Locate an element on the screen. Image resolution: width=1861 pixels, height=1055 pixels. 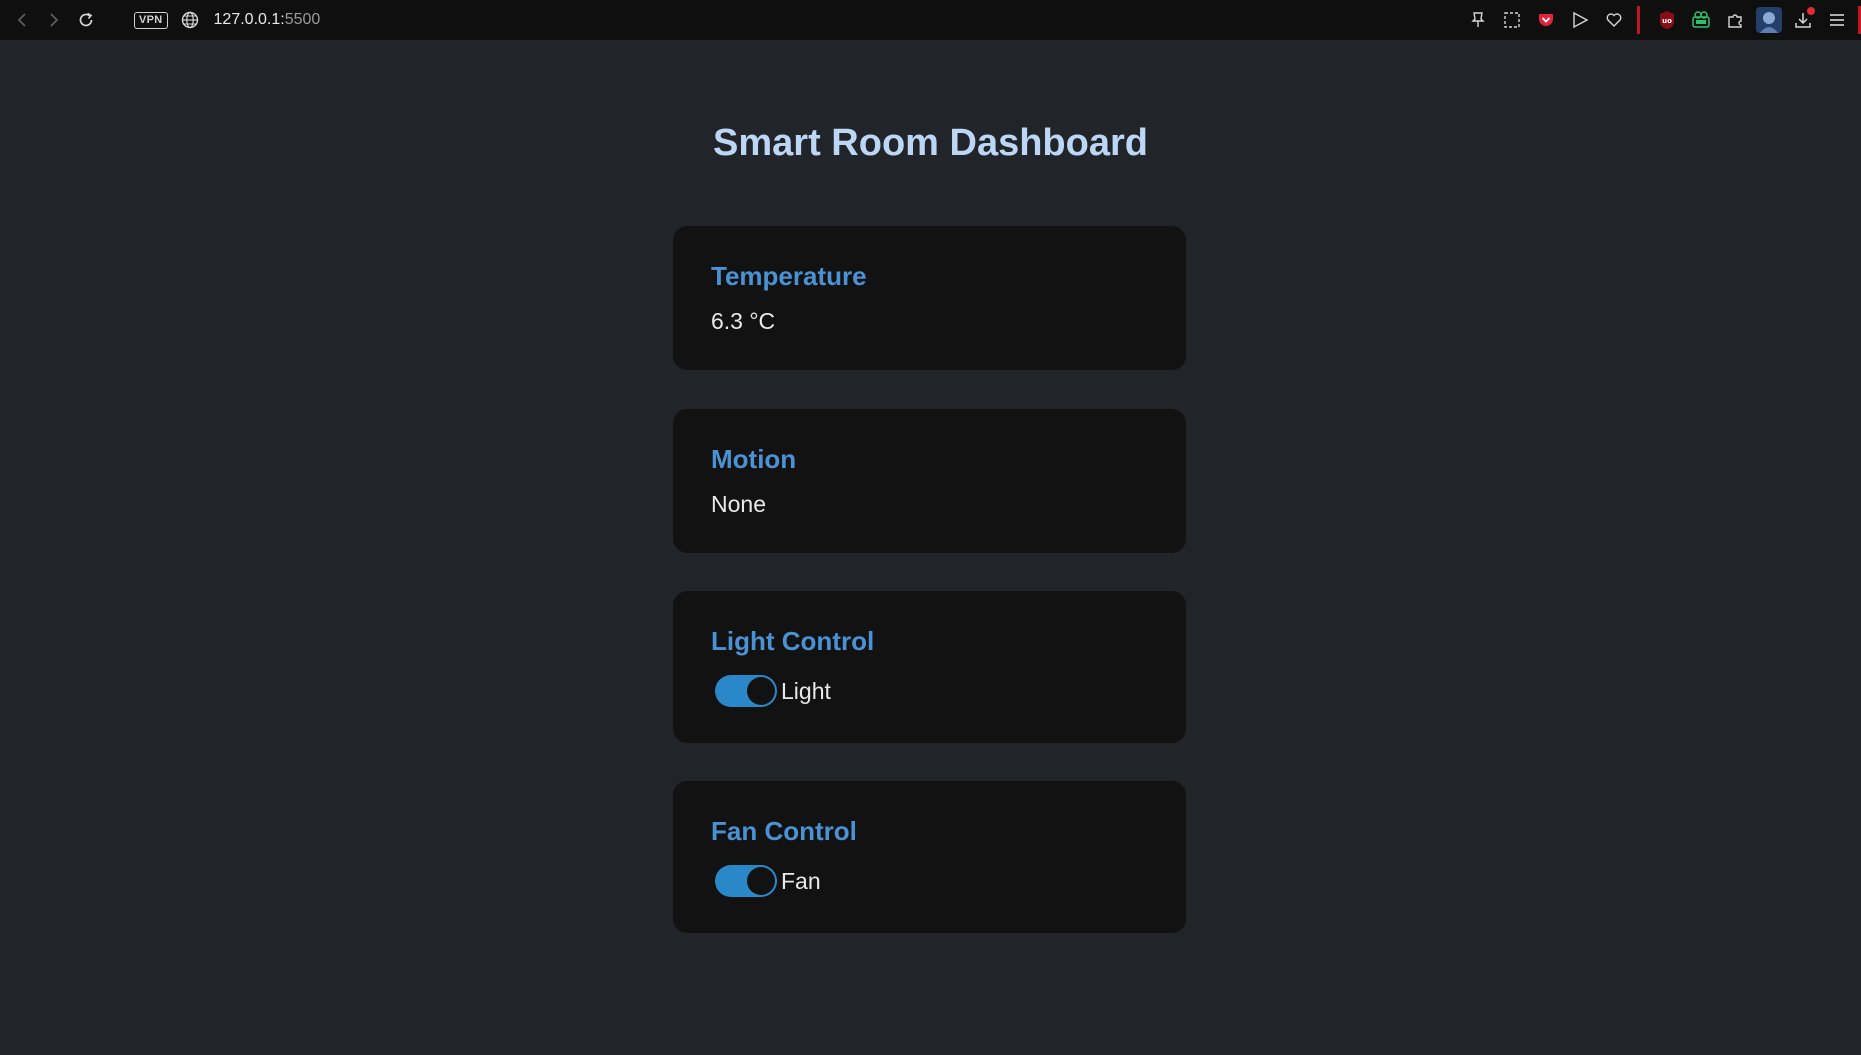
fan-toggle is located at coordinates (746, 881).